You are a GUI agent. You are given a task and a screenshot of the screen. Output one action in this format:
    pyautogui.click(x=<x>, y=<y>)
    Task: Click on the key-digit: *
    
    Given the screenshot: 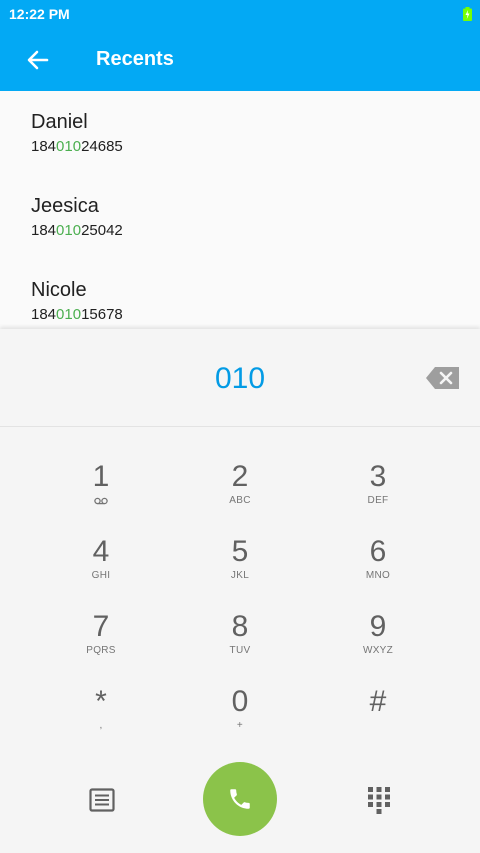 What is the action you would take?
    pyautogui.click(x=101, y=701)
    